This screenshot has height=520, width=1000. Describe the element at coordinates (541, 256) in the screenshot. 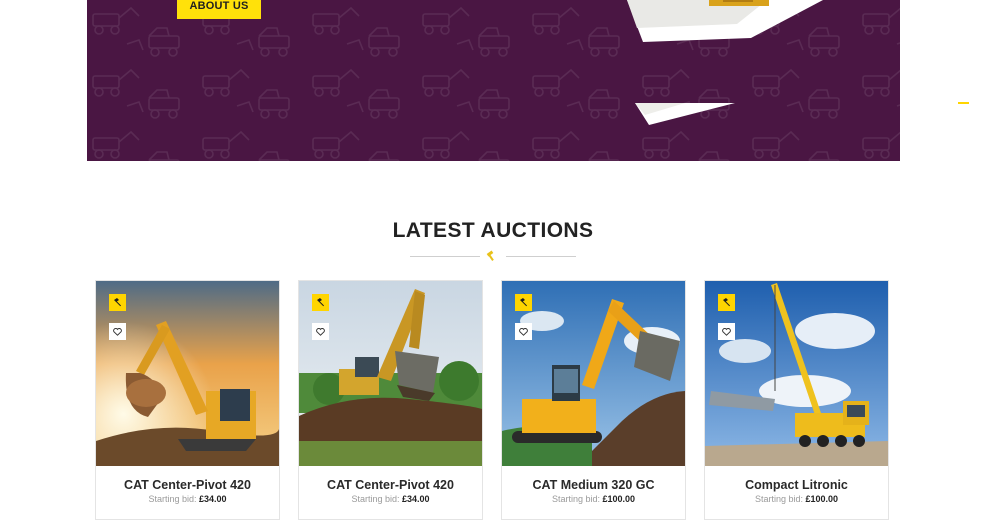

I see `divider-line-right` at that location.